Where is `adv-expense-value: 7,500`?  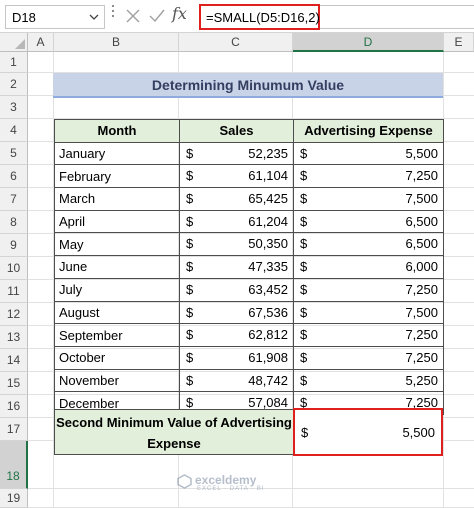
adv-expense-value: 7,500 is located at coordinates (421, 199).